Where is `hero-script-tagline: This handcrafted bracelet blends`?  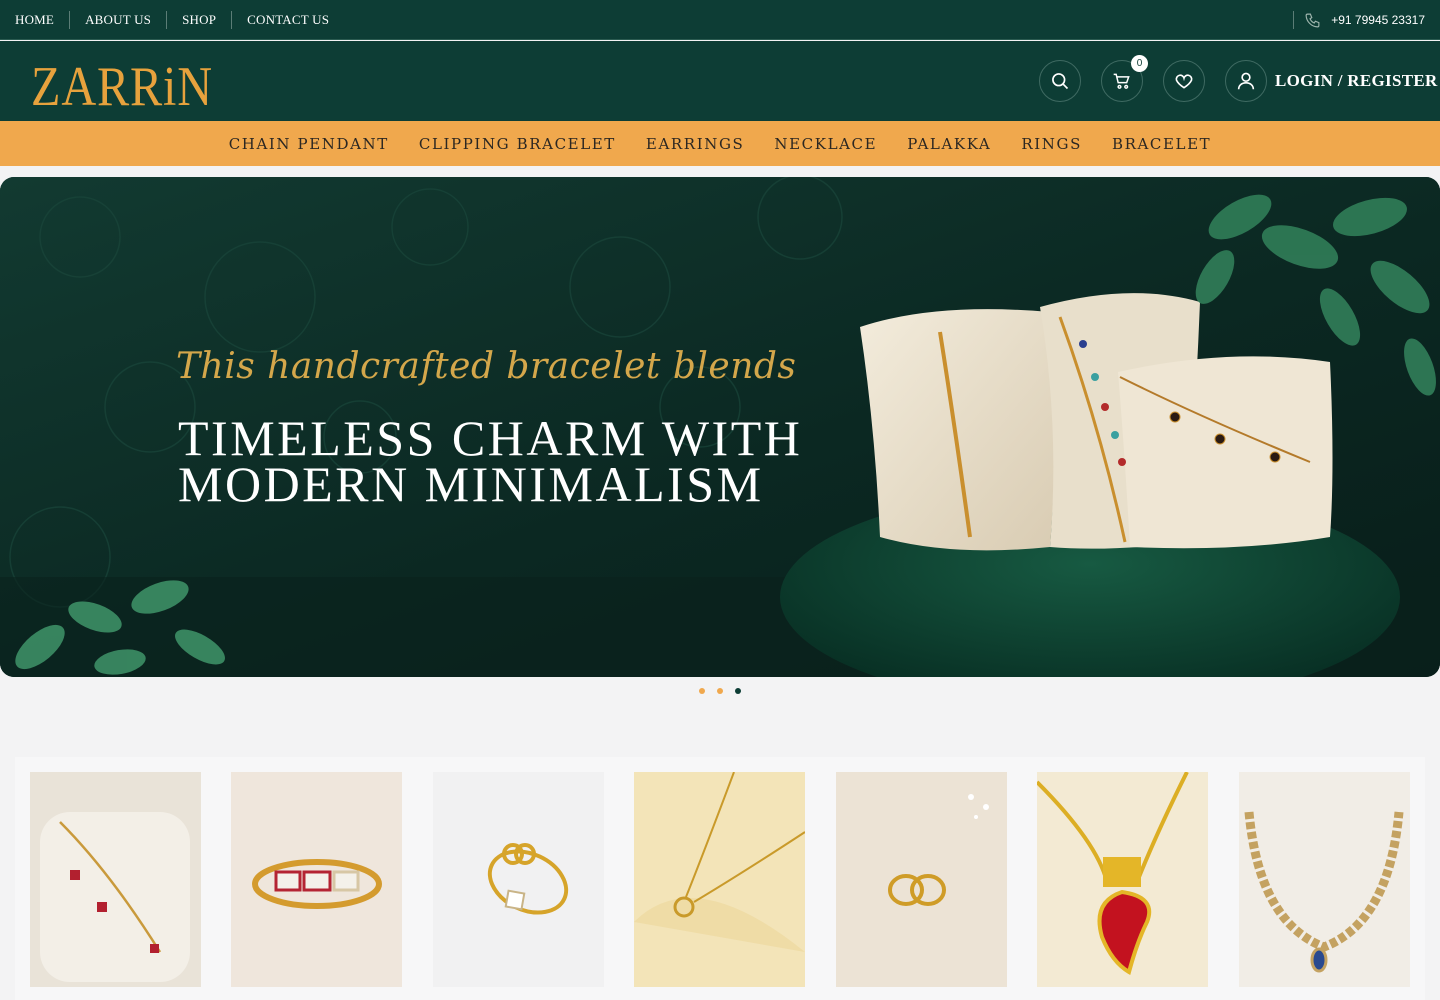
hero-script-tagline: This handcrafted bracelet blends is located at coordinates (486, 366).